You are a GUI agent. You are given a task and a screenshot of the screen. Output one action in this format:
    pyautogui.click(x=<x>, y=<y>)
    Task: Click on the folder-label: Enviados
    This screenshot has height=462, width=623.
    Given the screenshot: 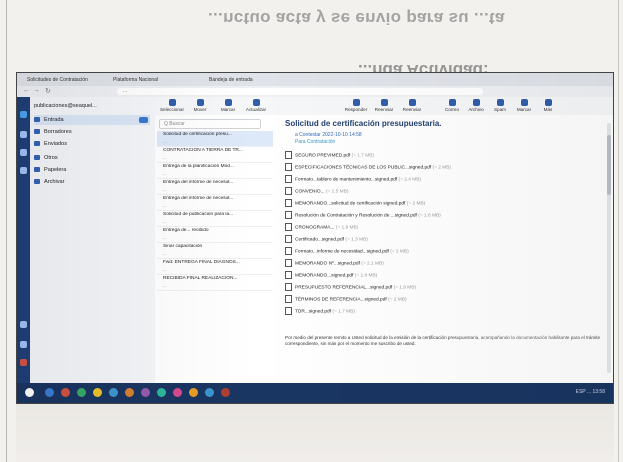 What is the action you would take?
    pyautogui.click(x=56, y=144)
    